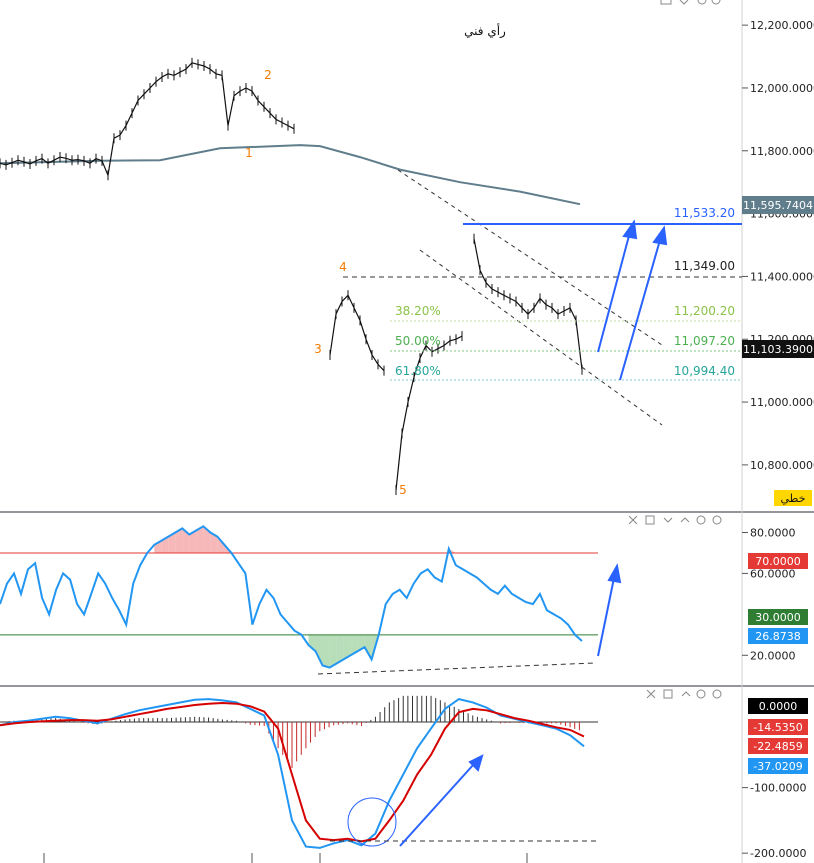  What do you see at coordinates (704, 371) in the screenshot?
I see `level-label-5: 10,994.40` at bounding box center [704, 371].